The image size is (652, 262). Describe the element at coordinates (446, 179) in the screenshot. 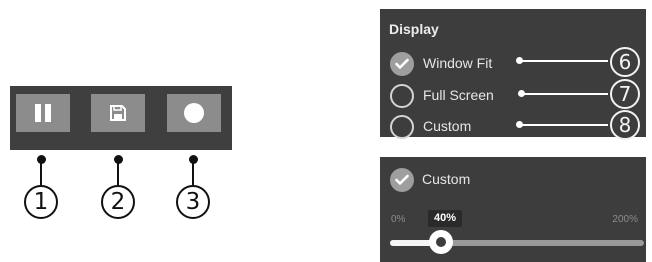

I see `custom-label: Custom` at that location.